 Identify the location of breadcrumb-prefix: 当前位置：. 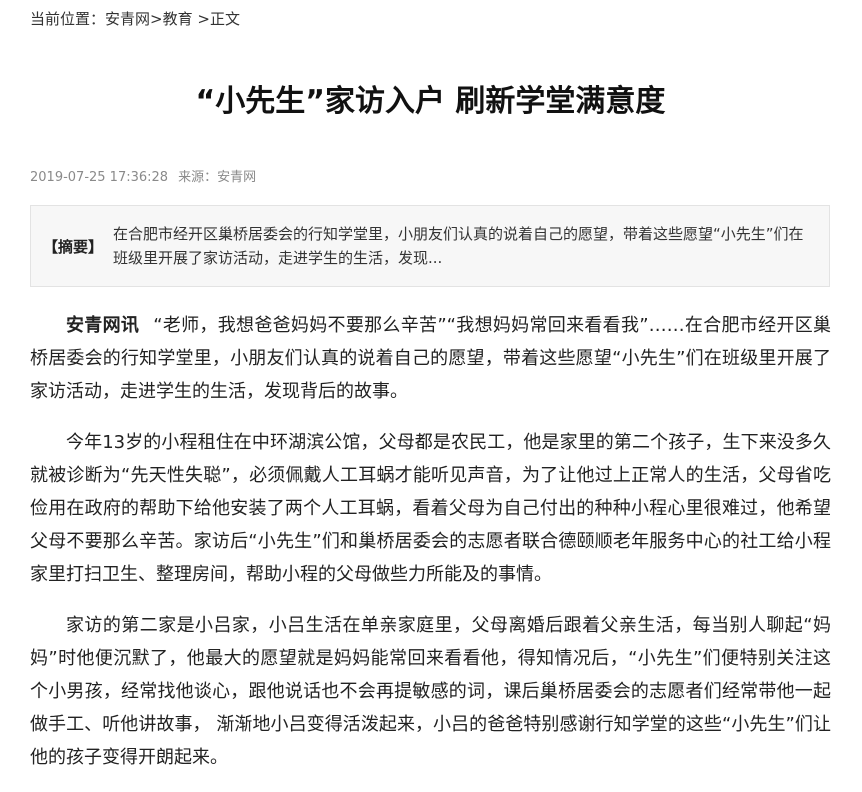
(68, 19).